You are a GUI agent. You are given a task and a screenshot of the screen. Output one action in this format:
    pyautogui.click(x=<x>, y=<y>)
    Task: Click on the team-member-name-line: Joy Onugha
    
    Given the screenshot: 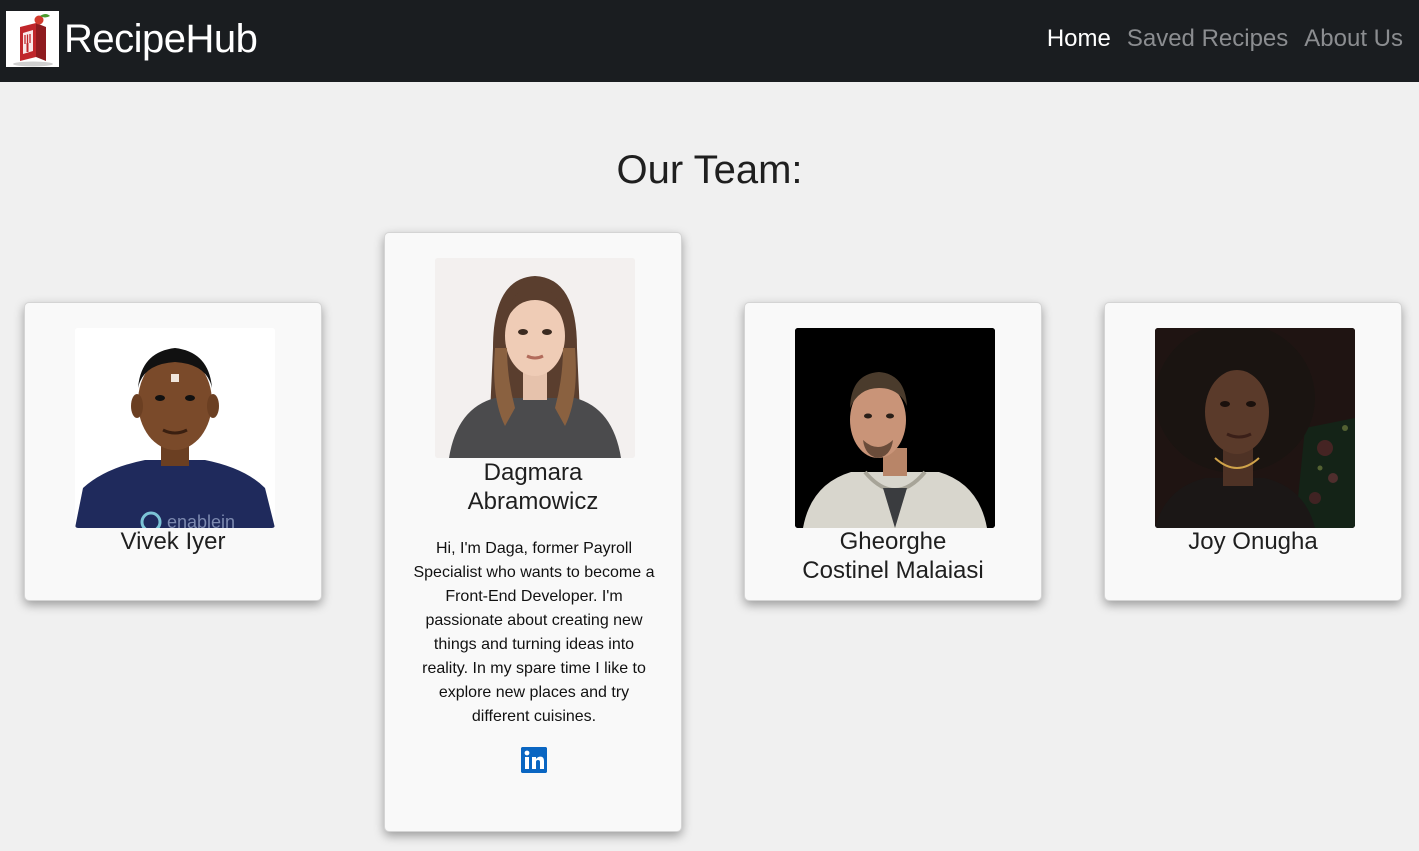 What is the action you would take?
    pyautogui.click(x=1253, y=541)
    